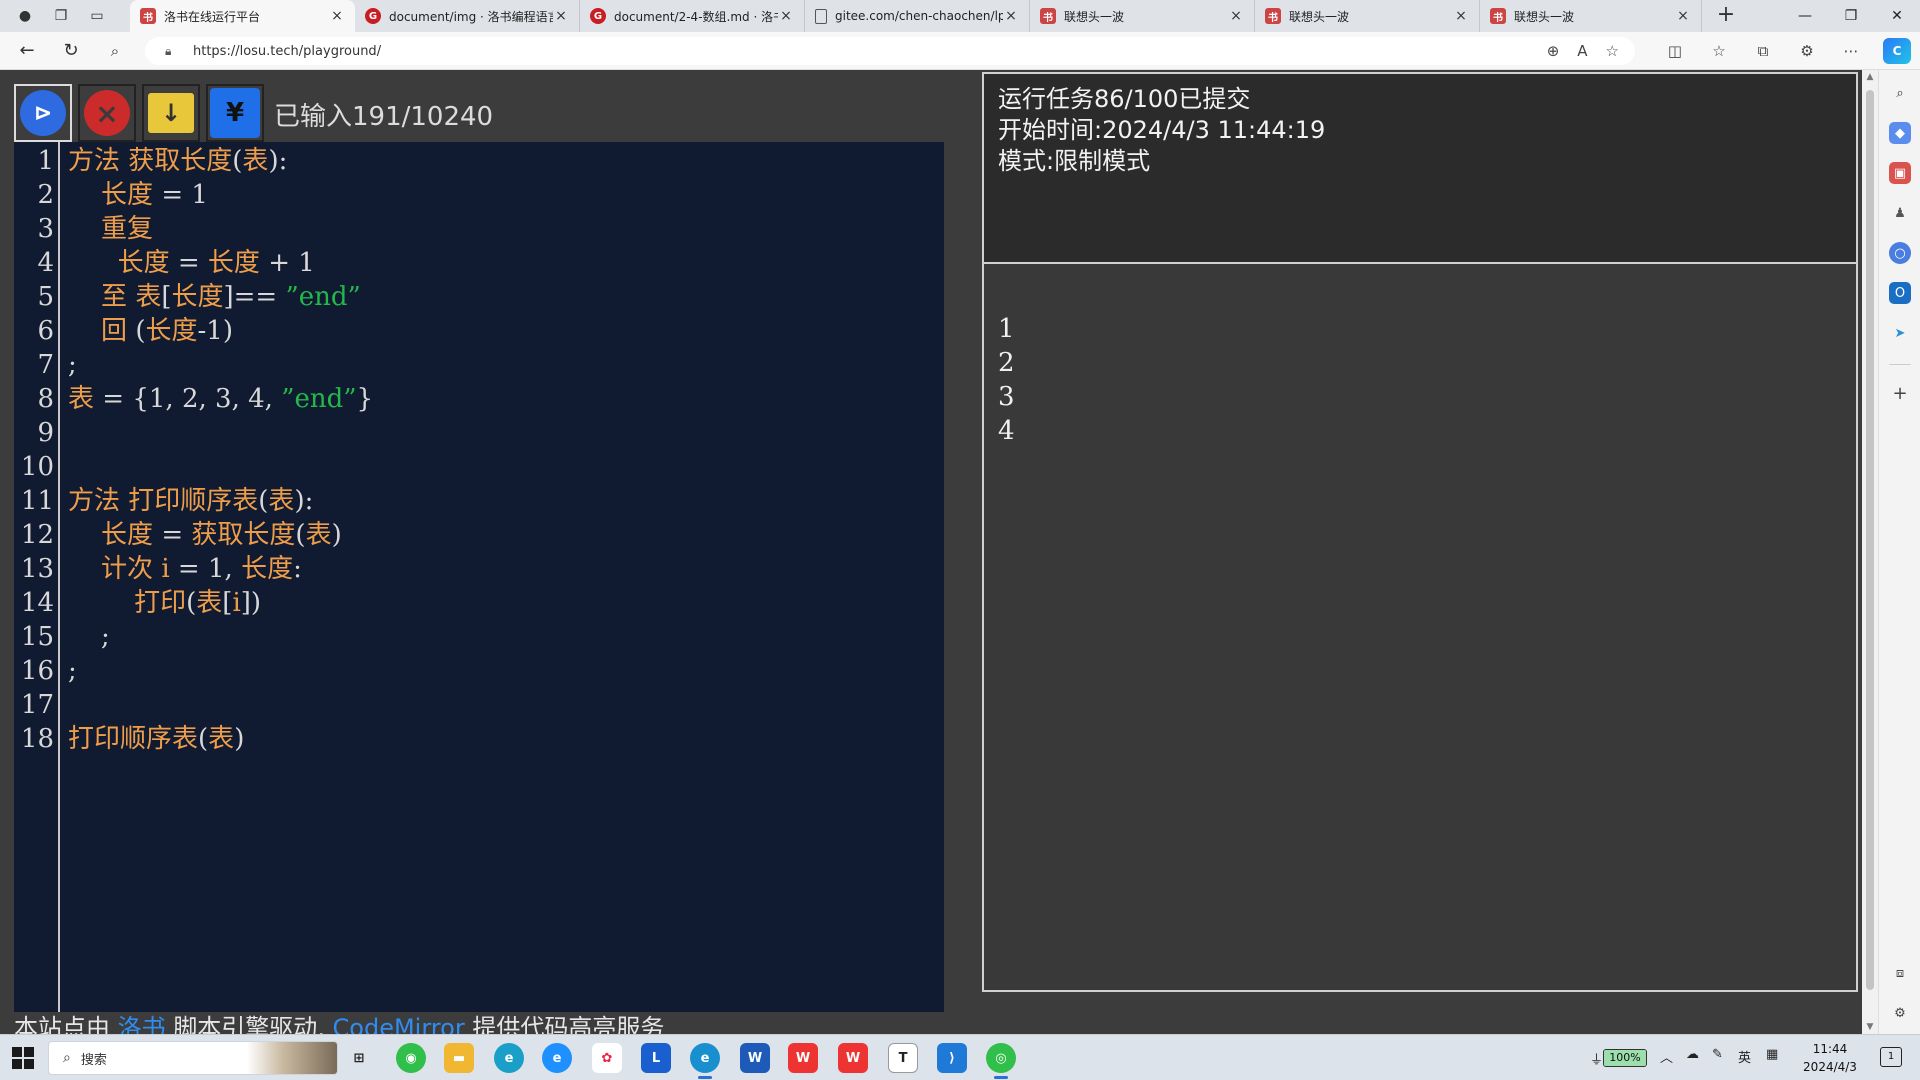 The height and width of the screenshot is (1080, 1920). Describe the element at coordinates (43, 113) in the screenshot. I see `run-button: ⊳` at that location.